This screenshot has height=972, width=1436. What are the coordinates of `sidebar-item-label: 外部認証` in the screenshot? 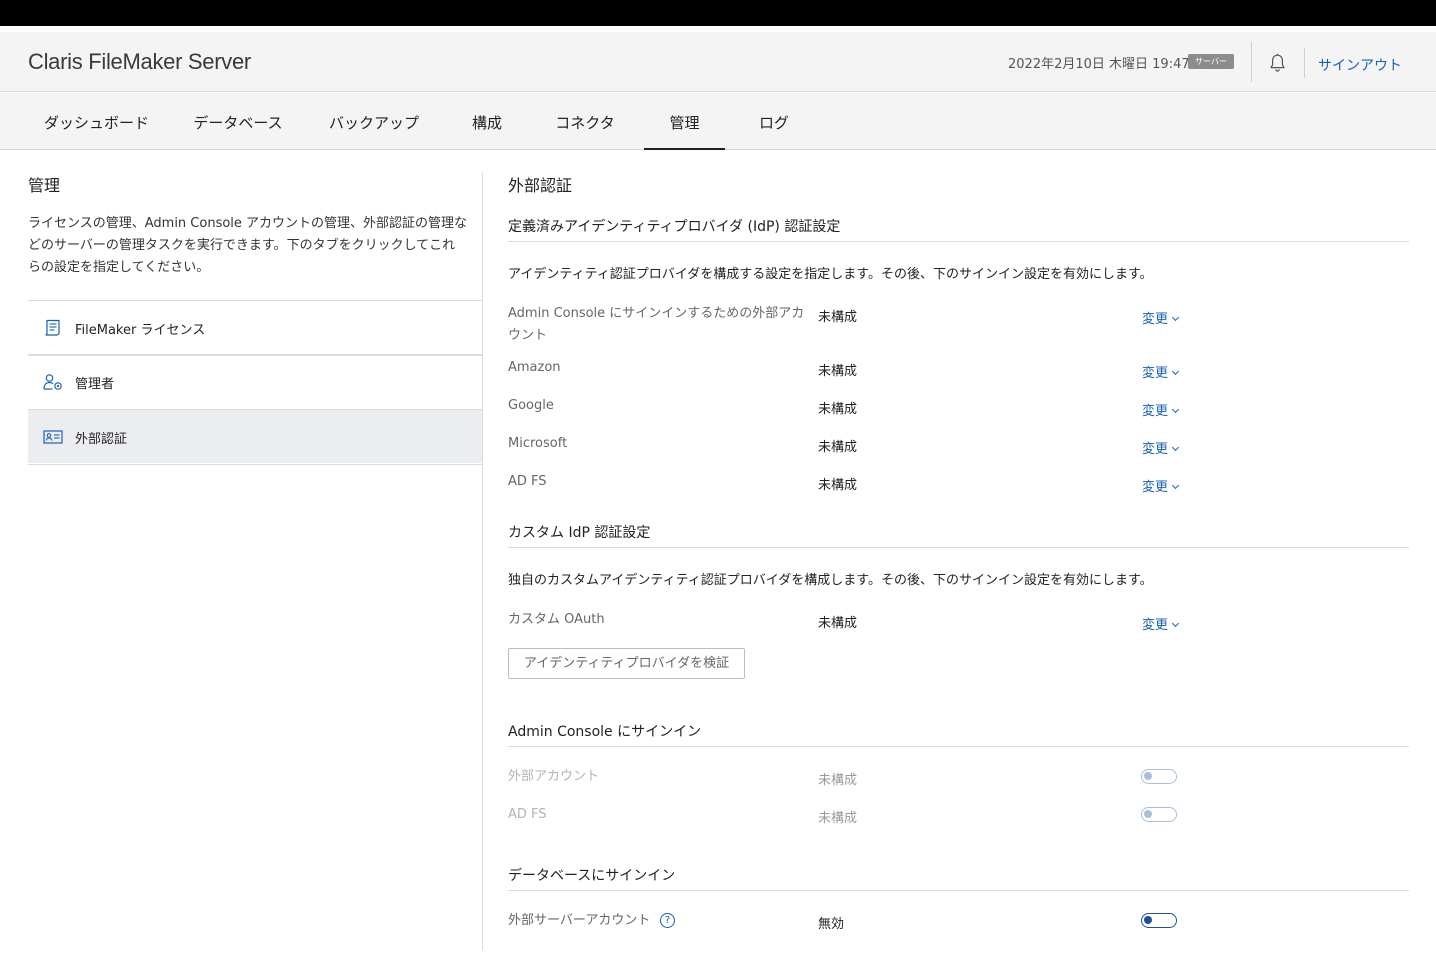 It's located at (101, 439).